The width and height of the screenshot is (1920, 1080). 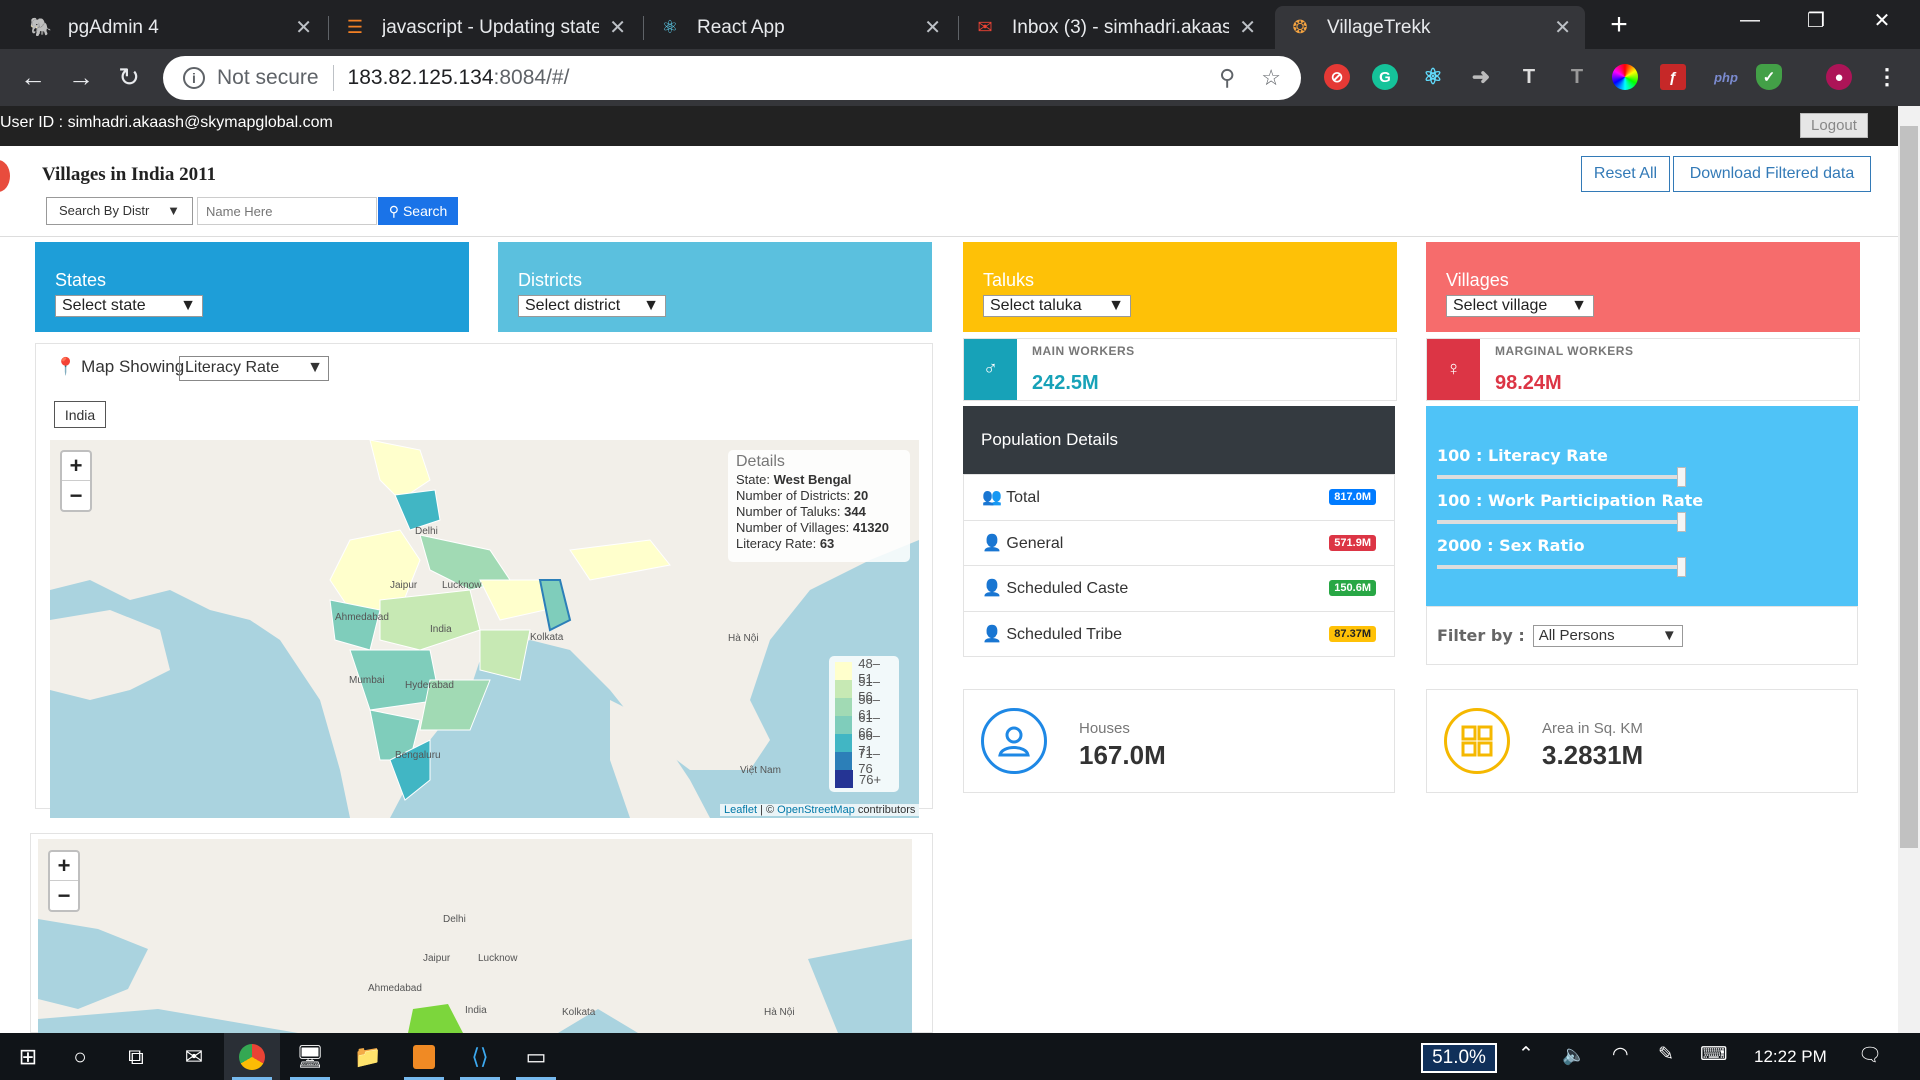 I want to click on work-slider-track, so click(x=1561, y=522).